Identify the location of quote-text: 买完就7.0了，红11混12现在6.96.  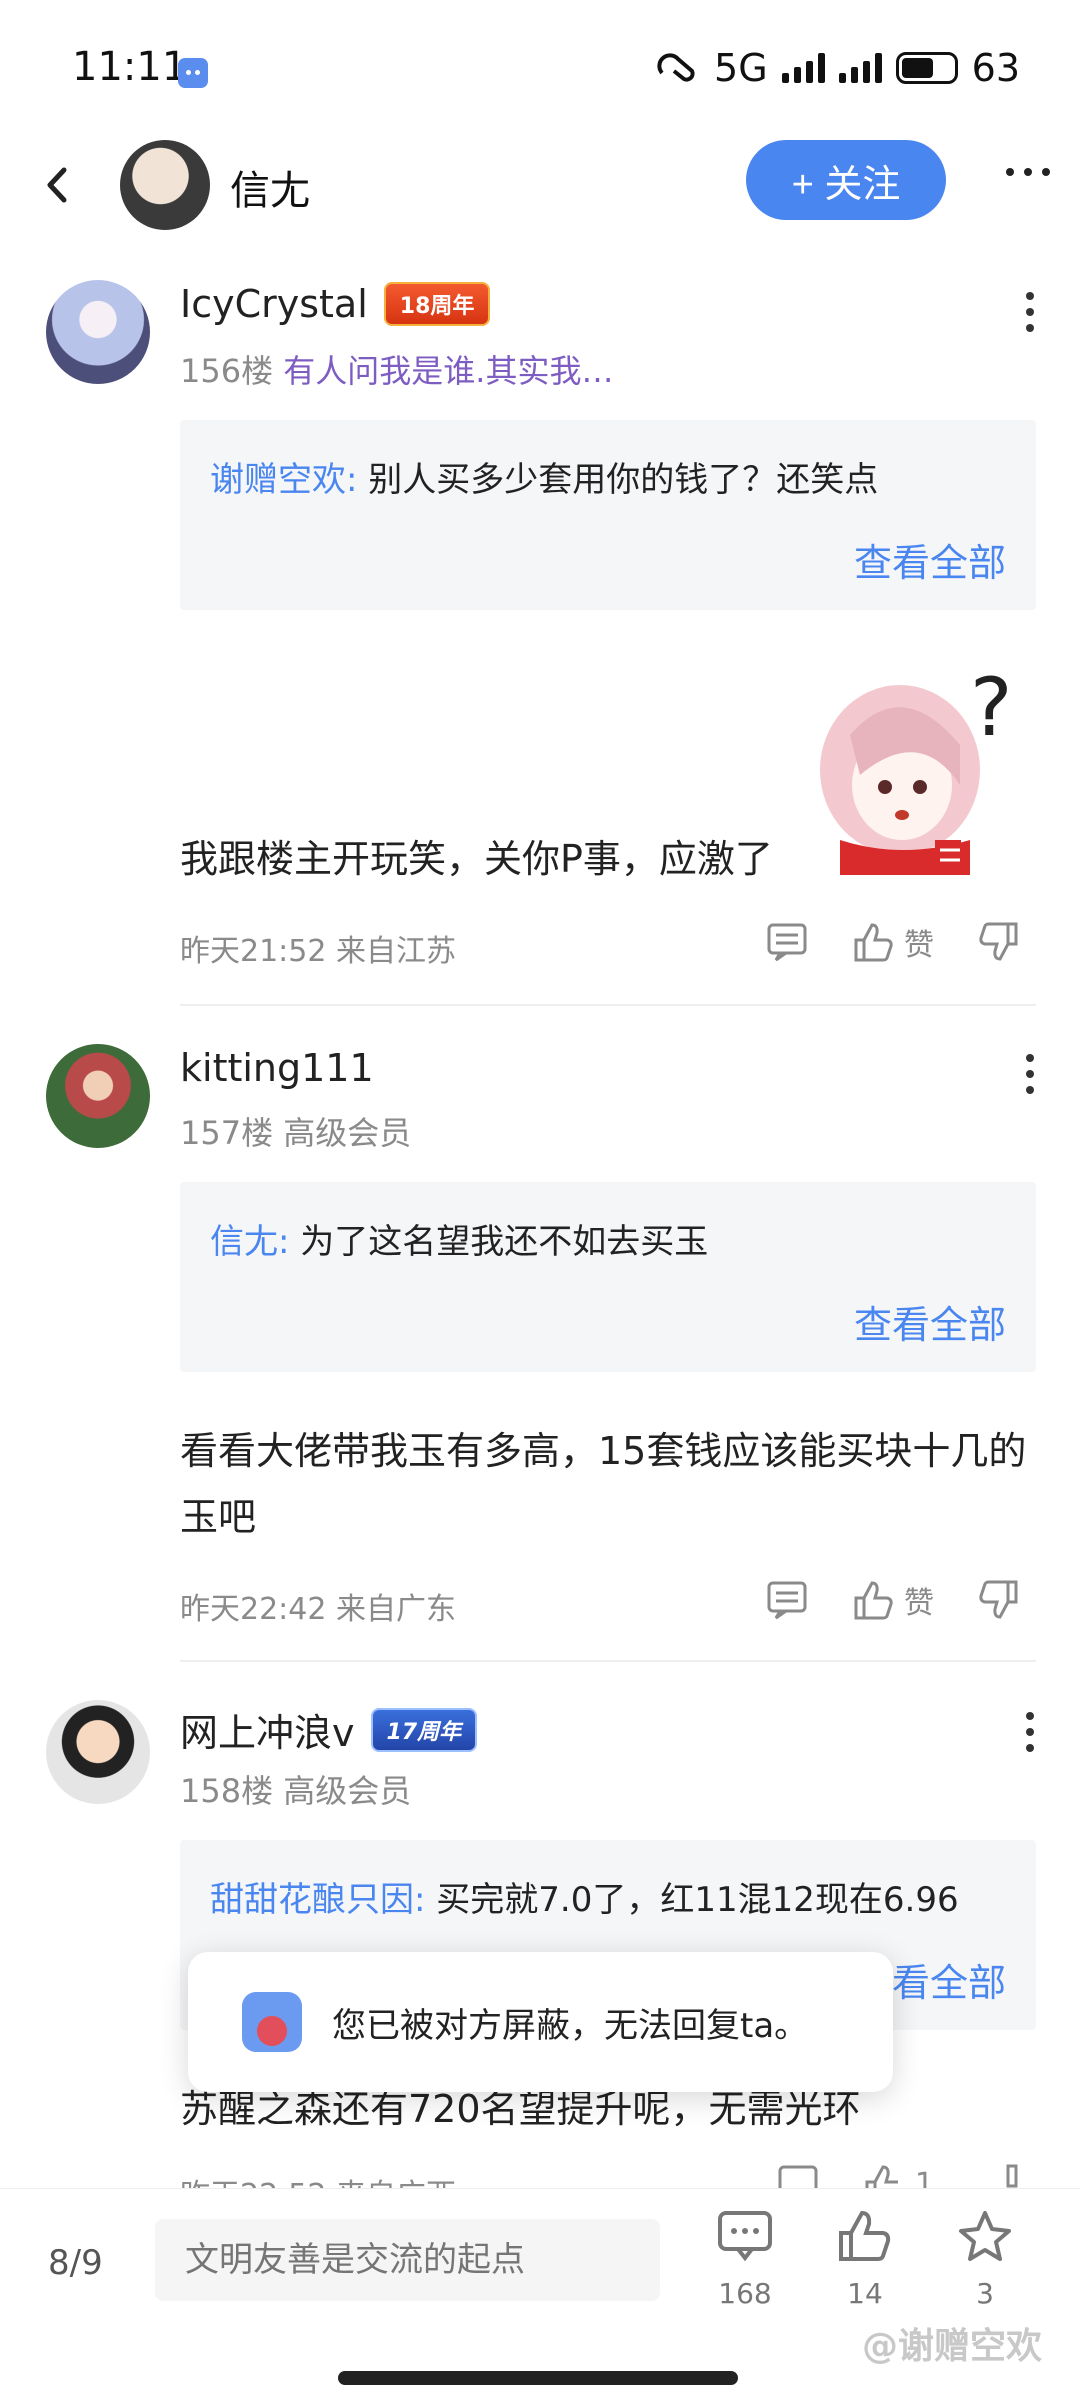
(697, 1900).